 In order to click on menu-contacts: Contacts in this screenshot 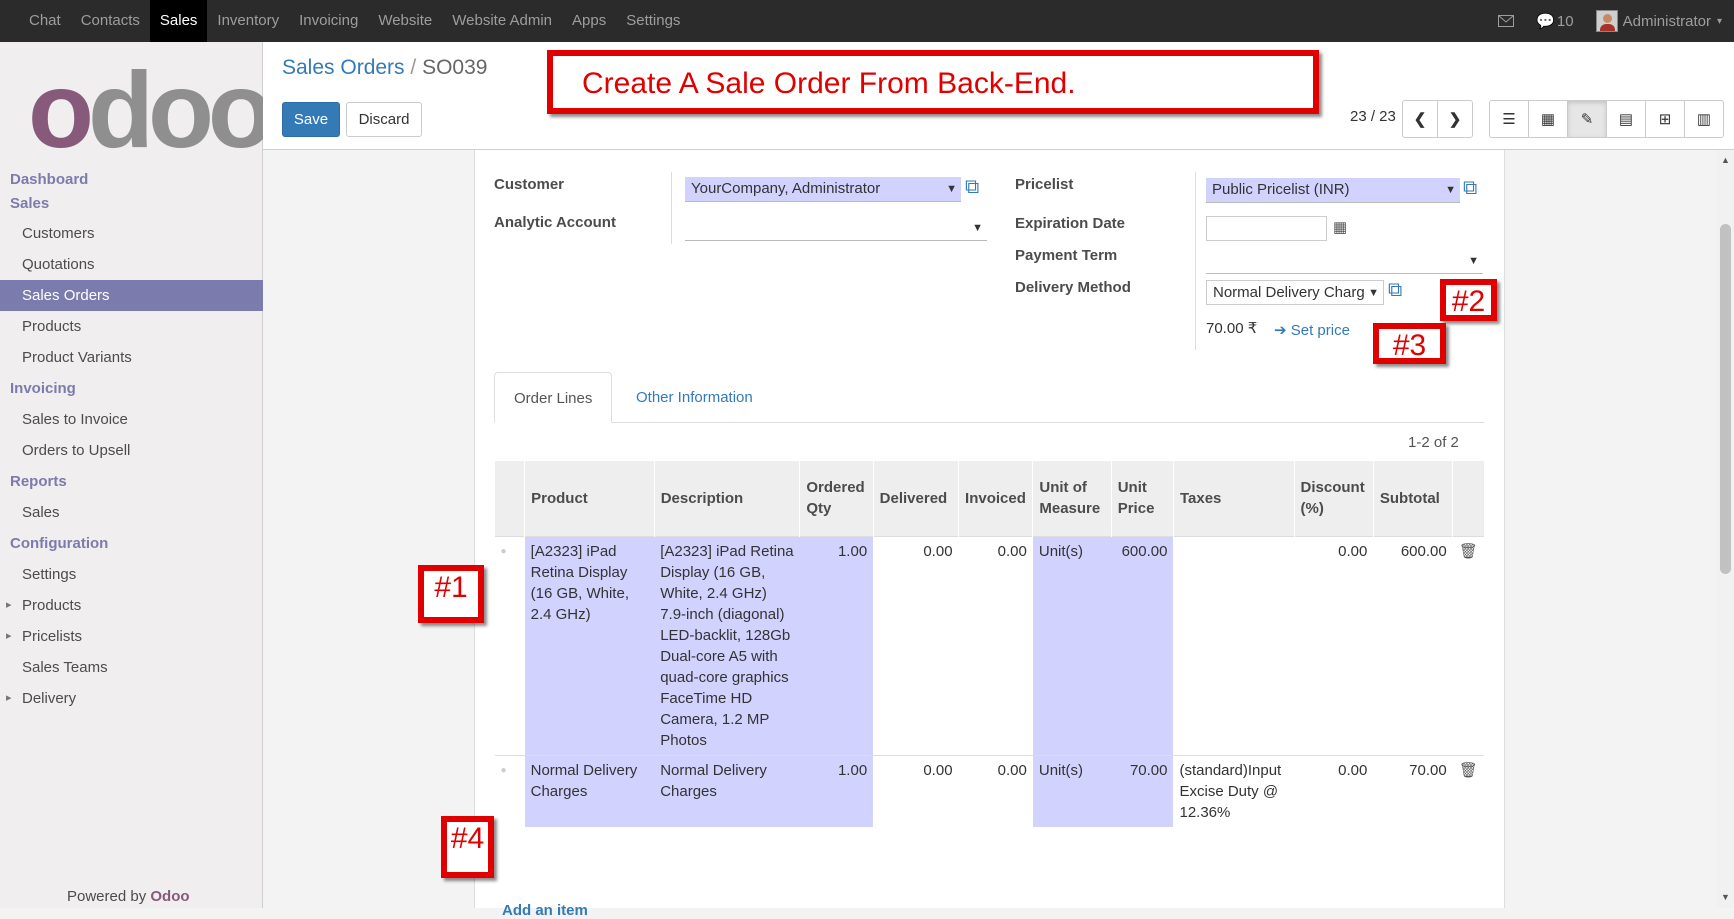, I will do `click(110, 21)`.